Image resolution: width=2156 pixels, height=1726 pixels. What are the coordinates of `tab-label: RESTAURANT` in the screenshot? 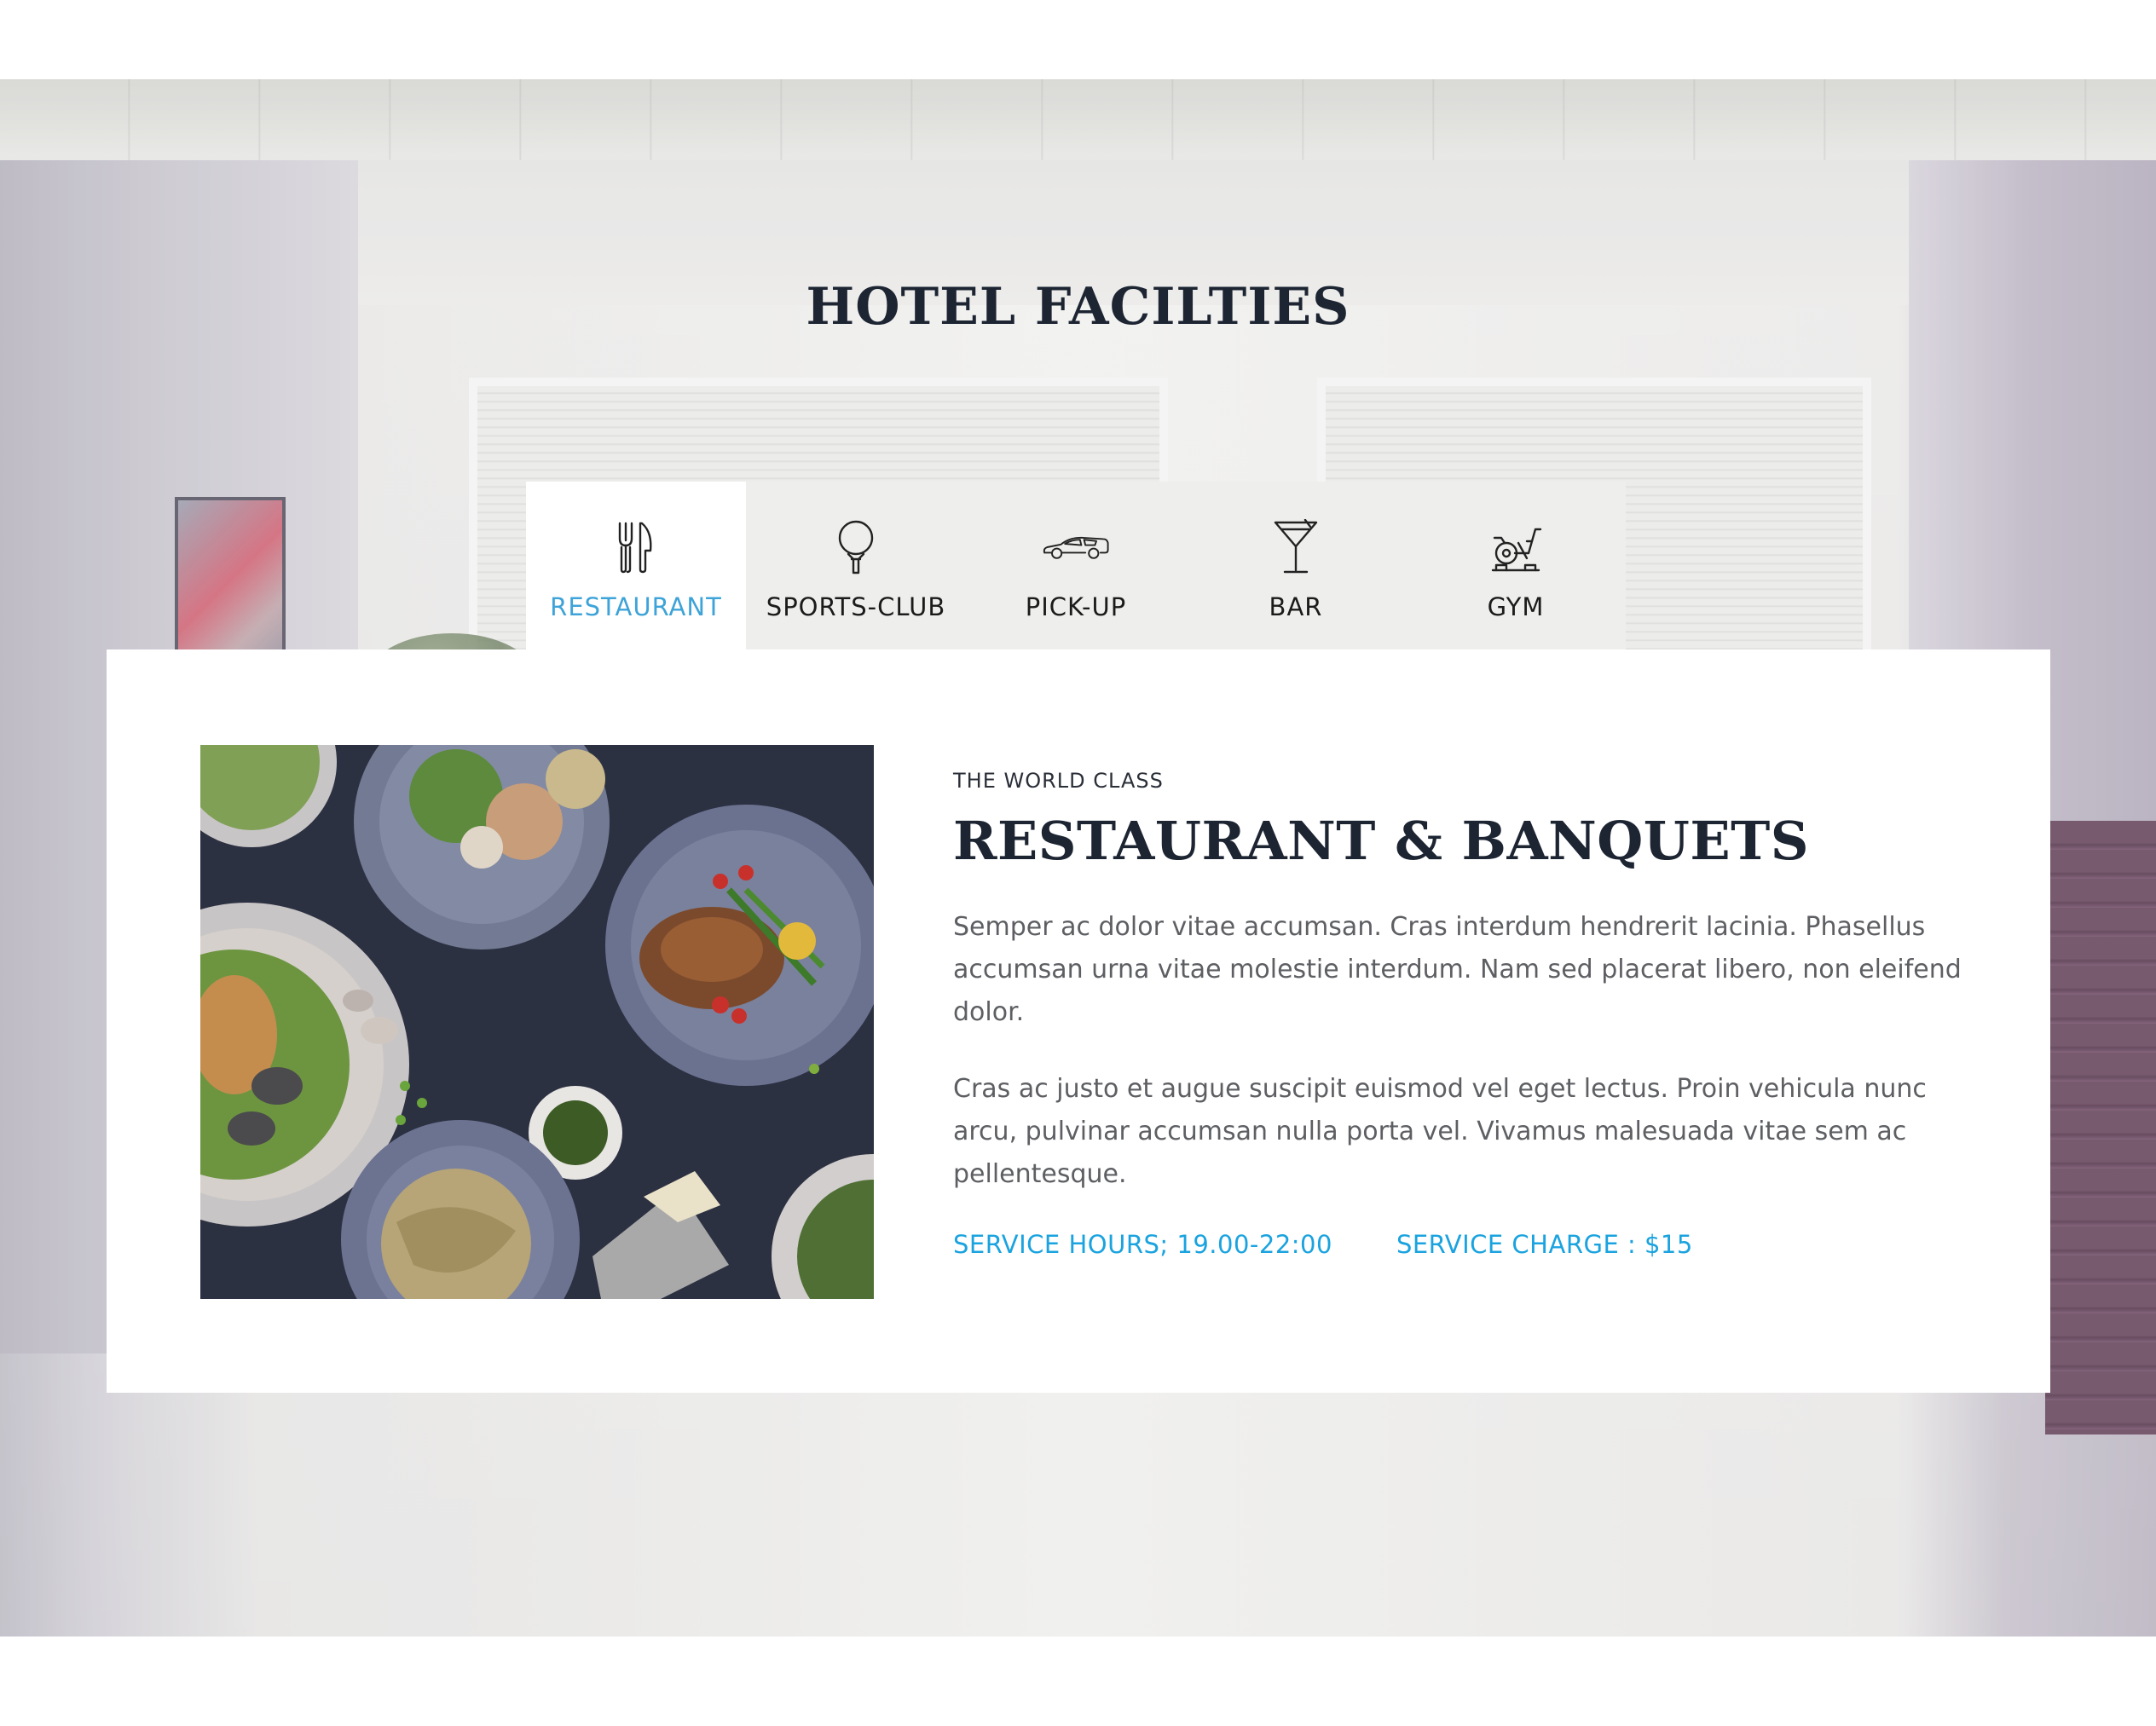 It's located at (636, 606).